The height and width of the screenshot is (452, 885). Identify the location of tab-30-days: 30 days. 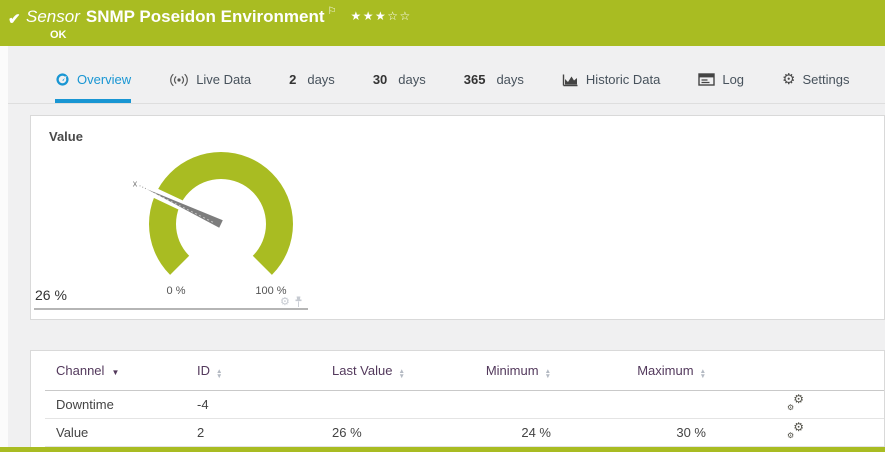
(399, 81).